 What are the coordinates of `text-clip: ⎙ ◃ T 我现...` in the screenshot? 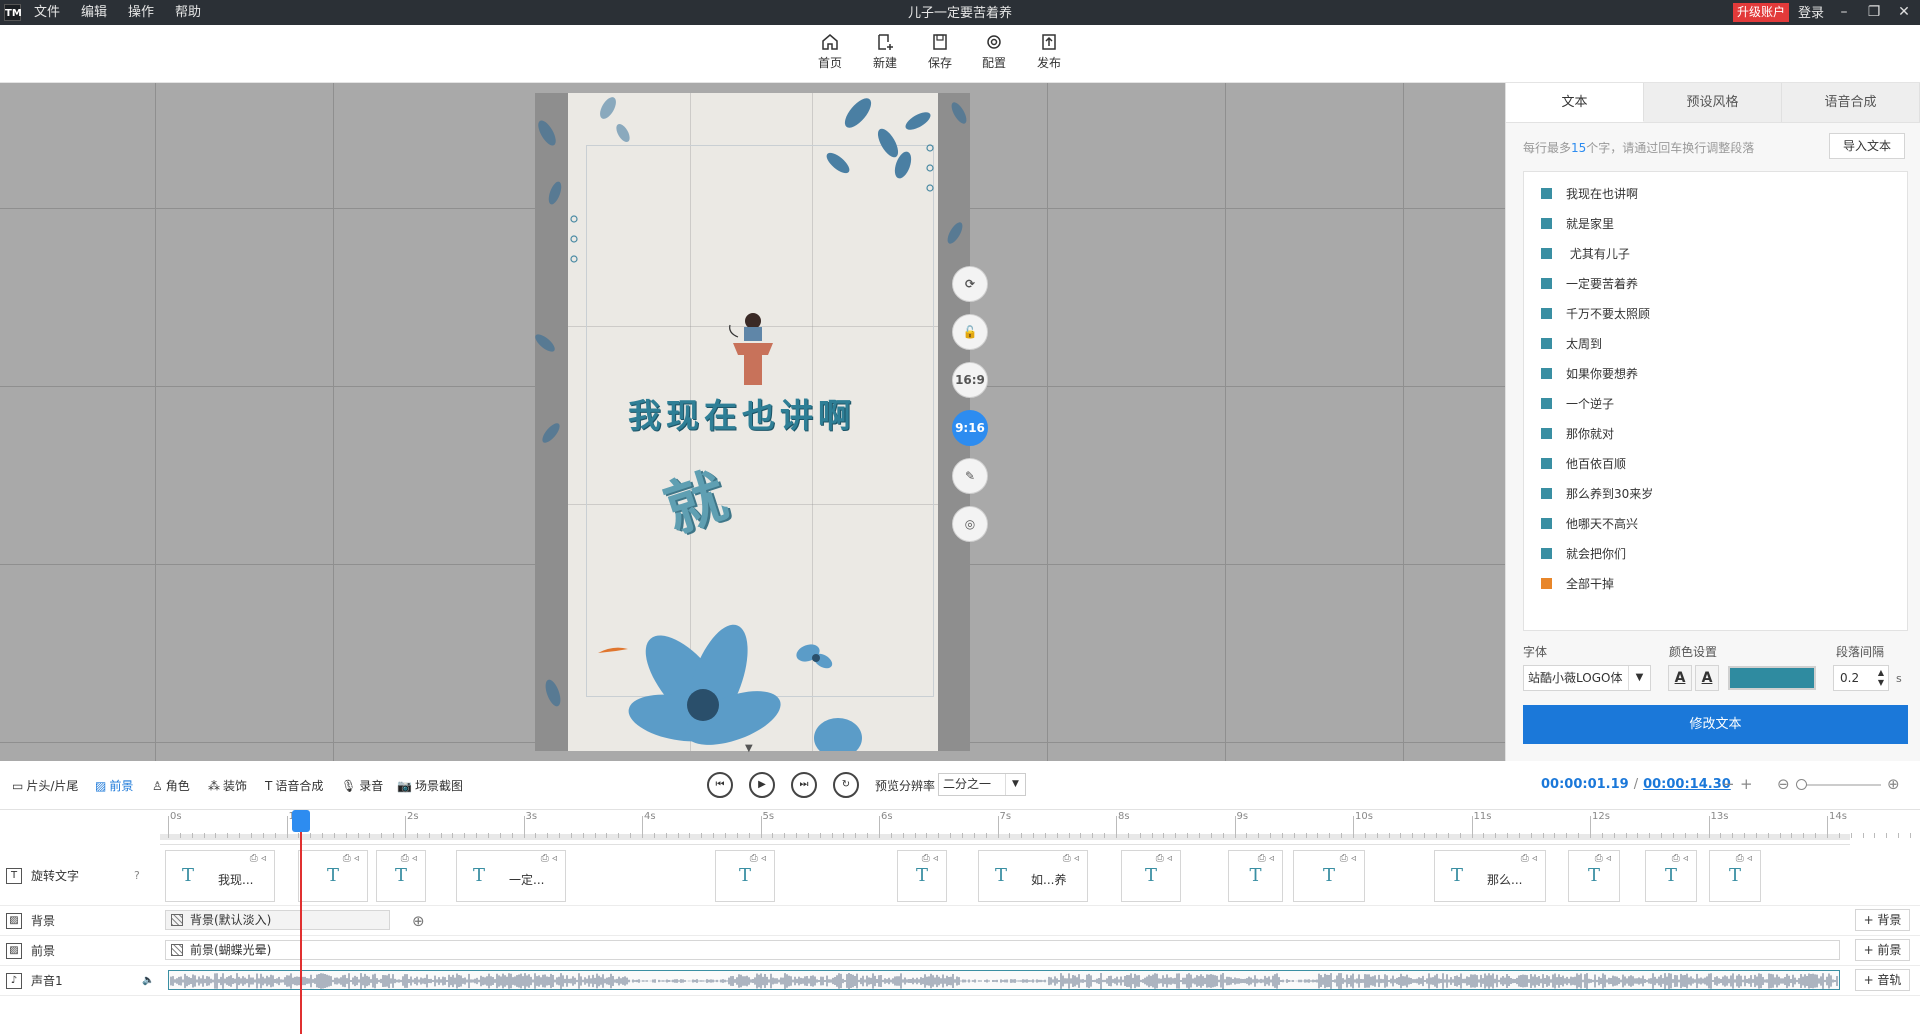 It's located at (220, 876).